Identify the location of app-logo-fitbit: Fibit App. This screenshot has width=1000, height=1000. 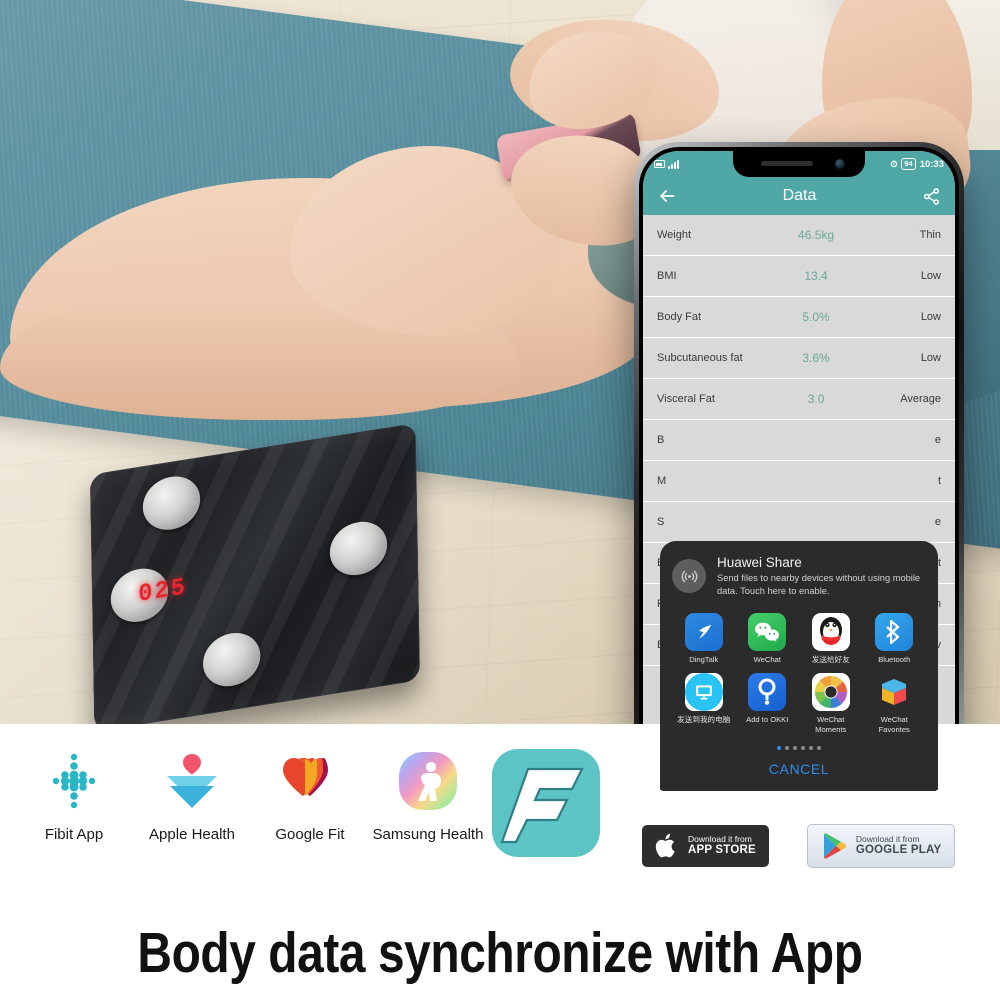
(74, 793).